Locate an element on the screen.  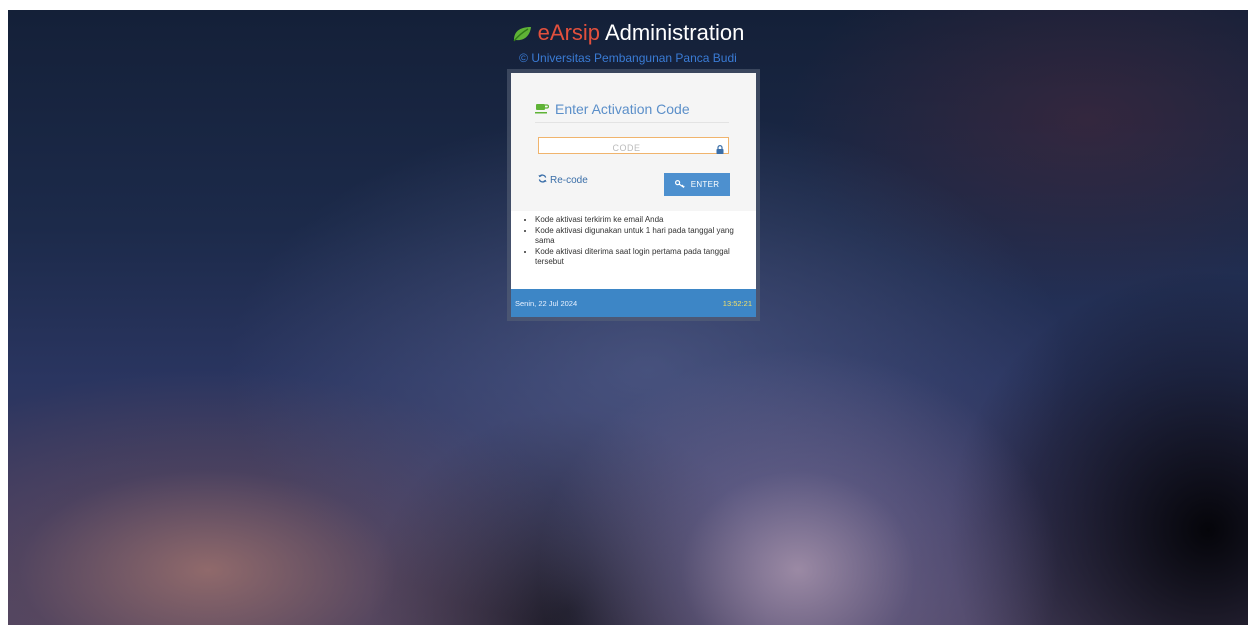
card-title-text: Enter Activation Code is located at coordinates (622, 109).